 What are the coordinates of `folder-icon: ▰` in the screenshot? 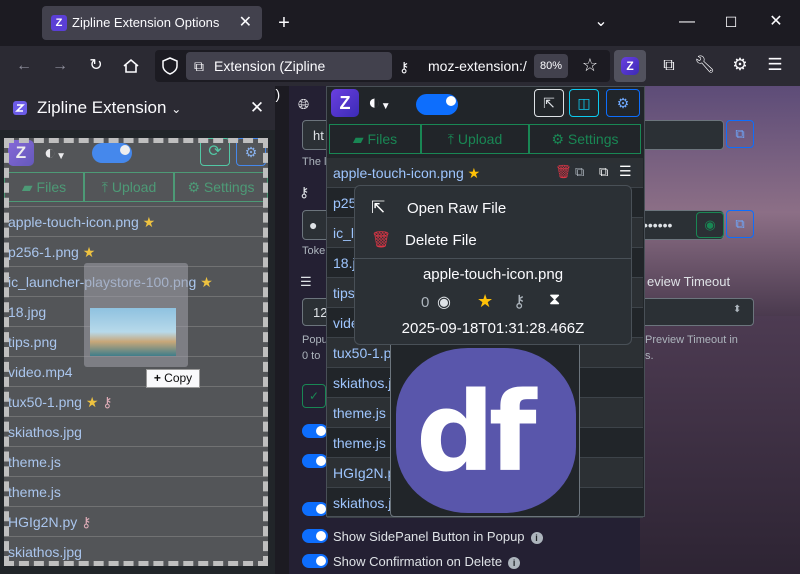 It's located at (358, 139).